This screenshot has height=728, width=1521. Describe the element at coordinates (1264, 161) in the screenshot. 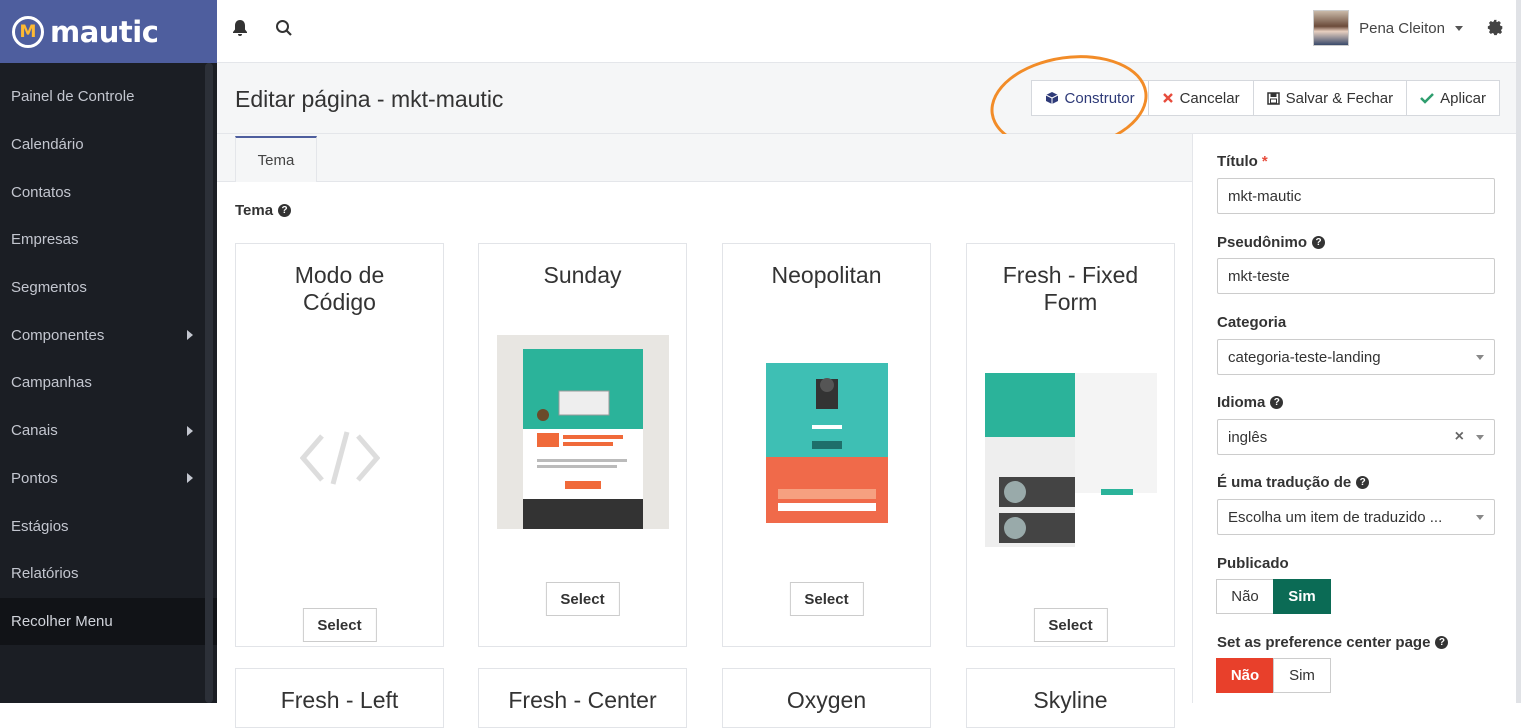

I see `required-marker: *` at that location.